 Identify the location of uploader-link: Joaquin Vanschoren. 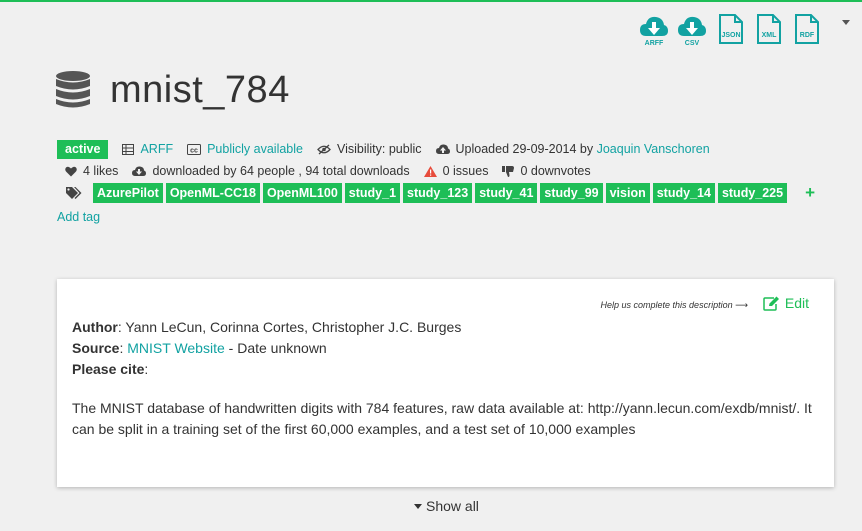
(653, 149).